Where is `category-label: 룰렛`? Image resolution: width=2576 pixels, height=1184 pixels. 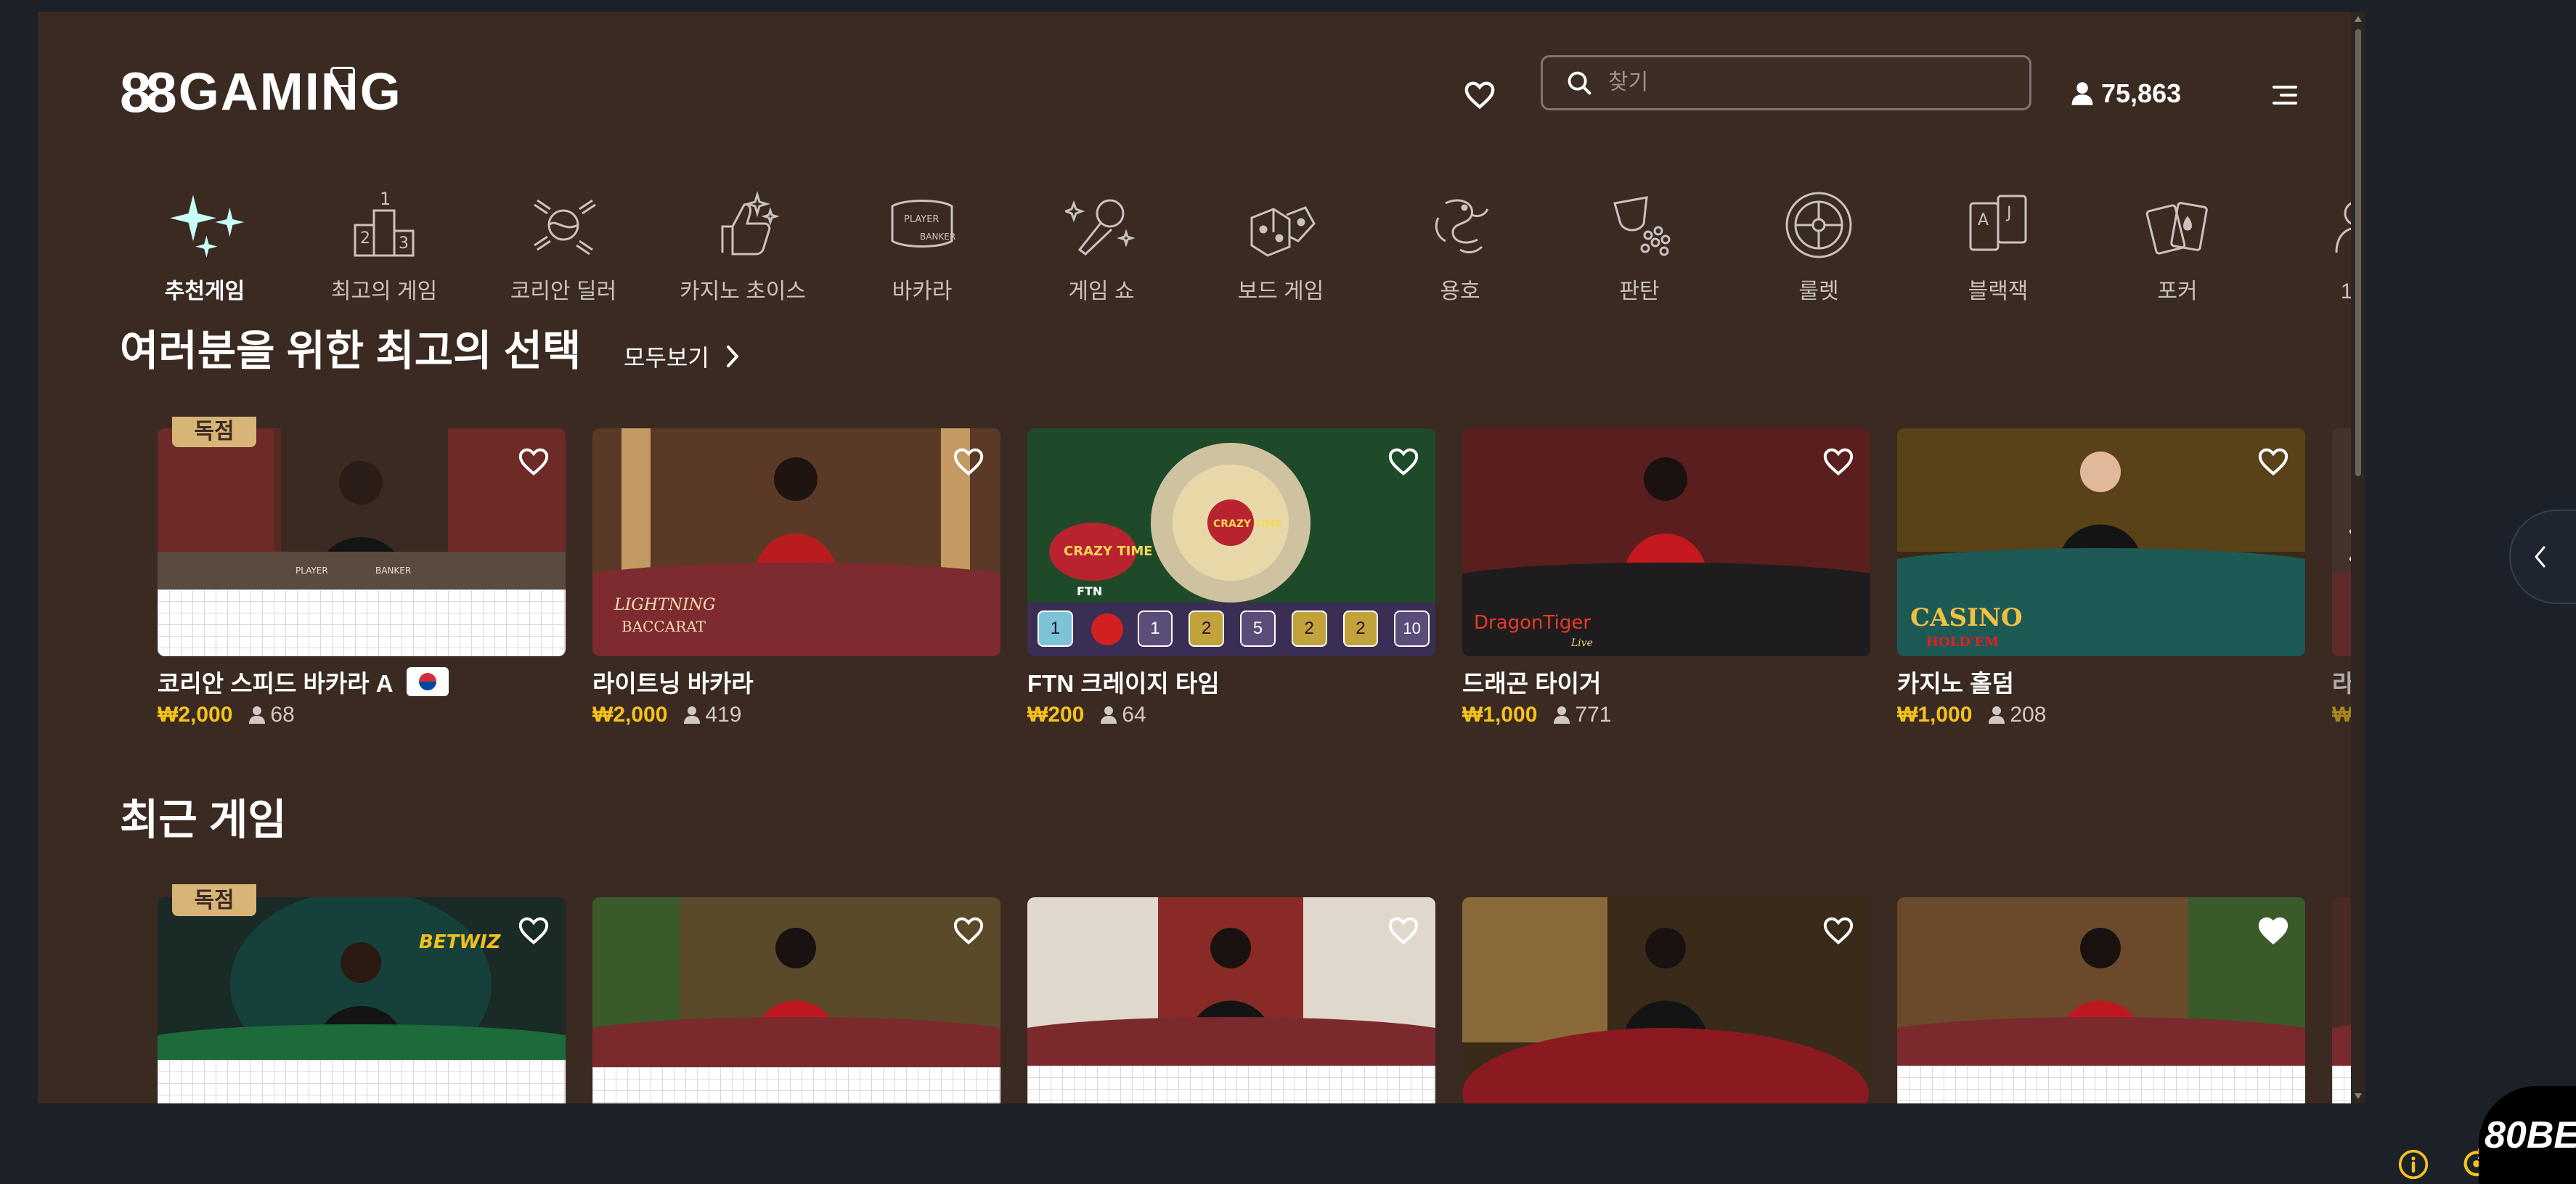 category-label: 룰렛 is located at coordinates (1818, 291).